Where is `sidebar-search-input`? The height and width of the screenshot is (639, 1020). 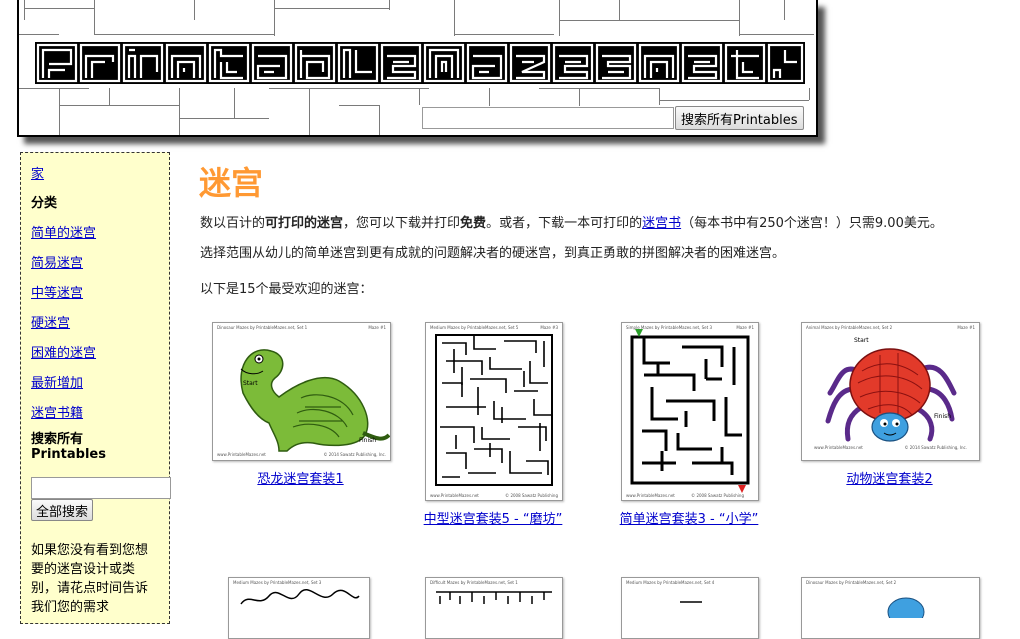 sidebar-search-input is located at coordinates (101, 488).